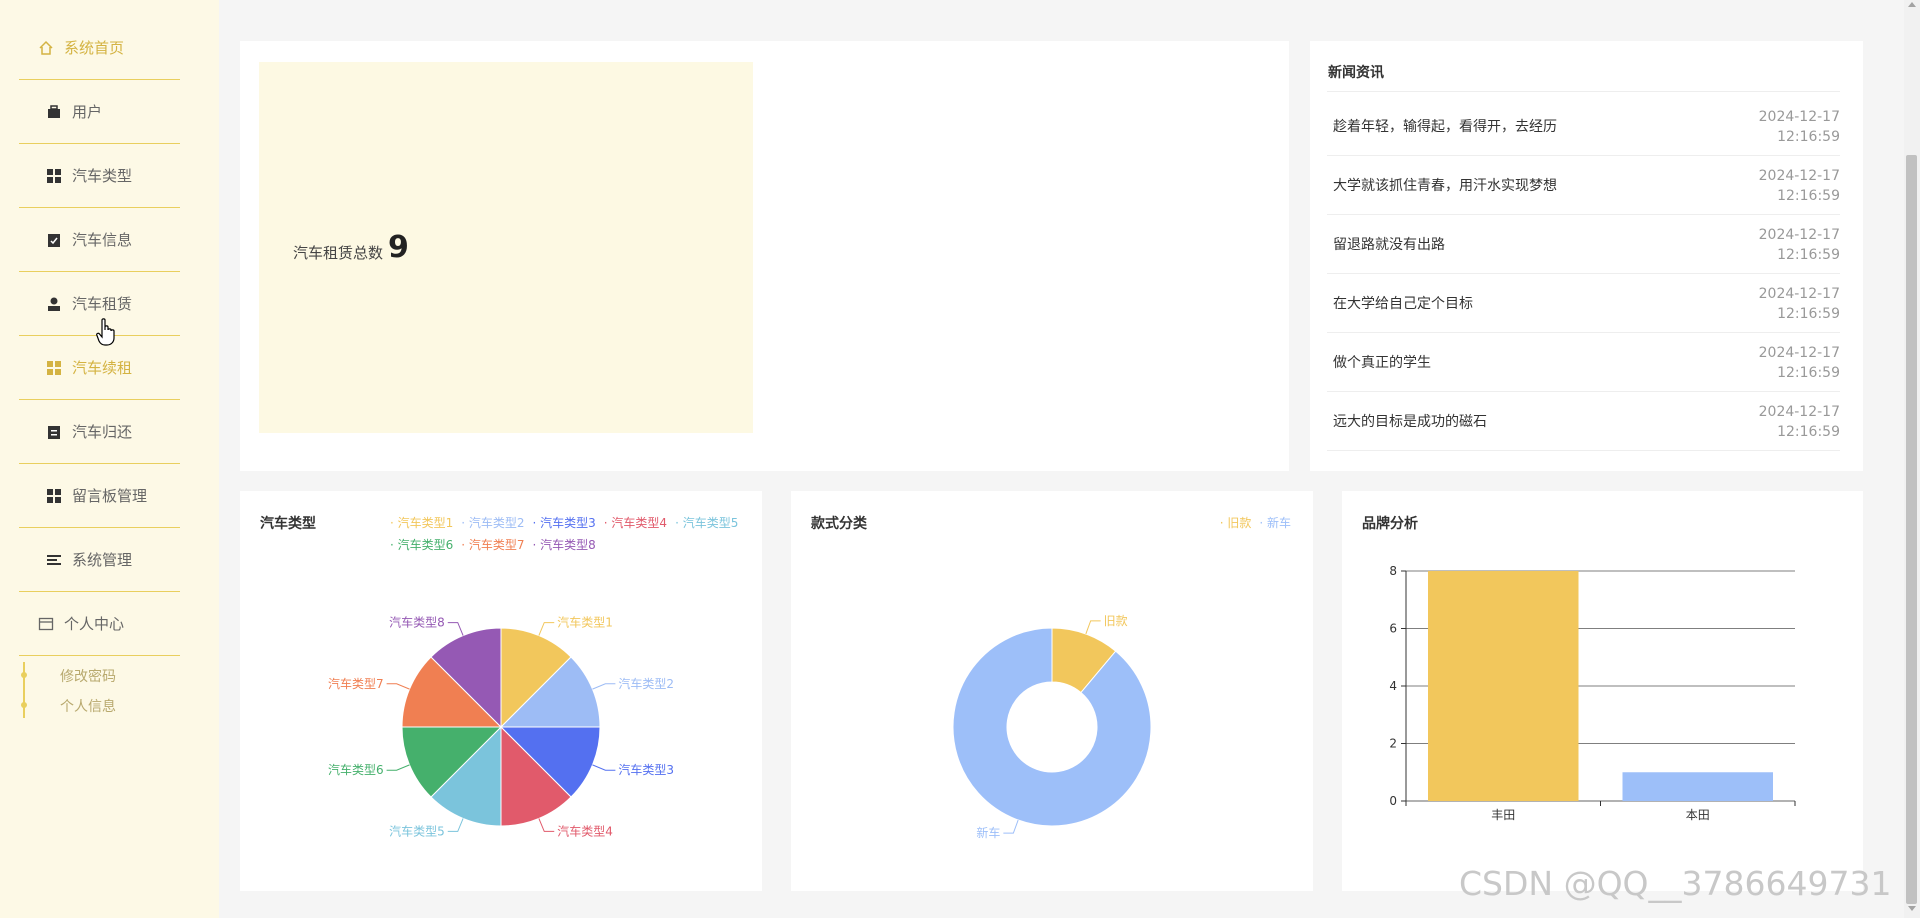 The height and width of the screenshot is (918, 1920). What do you see at coordinates (1116, 621) in the screenshot?
I see `pie-label: 旧款` at bounding box center [1116, 621].